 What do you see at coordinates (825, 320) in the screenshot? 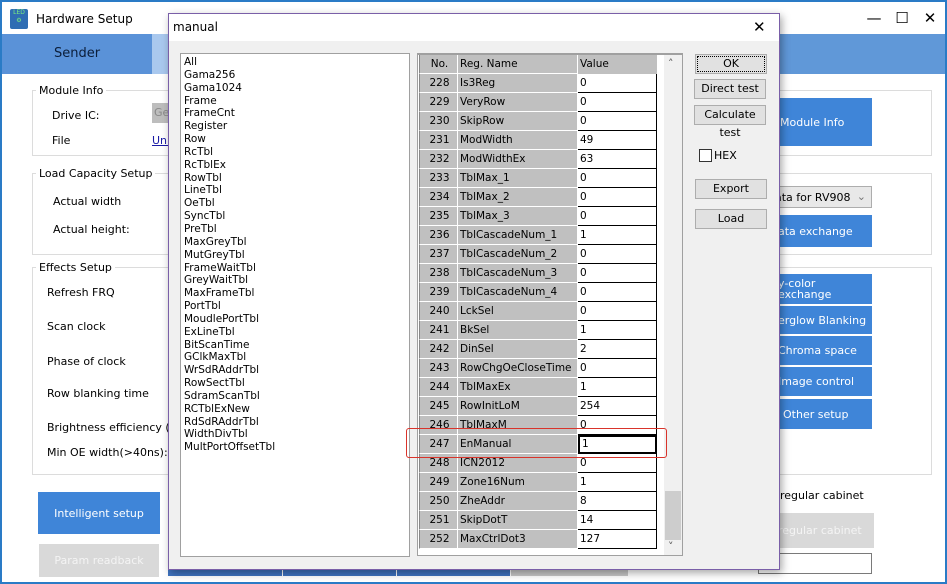
I see `afterglow-blanking-button: erglow Blanking` at bounding box center [825, 320].